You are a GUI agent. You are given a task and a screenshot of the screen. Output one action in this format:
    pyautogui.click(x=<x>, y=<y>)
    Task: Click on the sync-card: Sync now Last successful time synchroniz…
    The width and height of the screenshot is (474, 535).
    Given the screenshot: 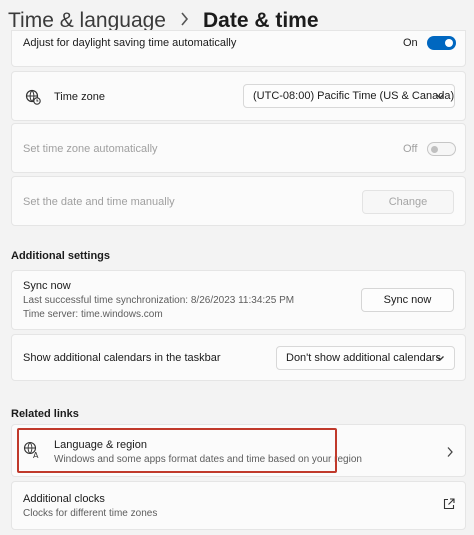 What is the action you would take?
    pyautogui.click(x=238, y=300)
    